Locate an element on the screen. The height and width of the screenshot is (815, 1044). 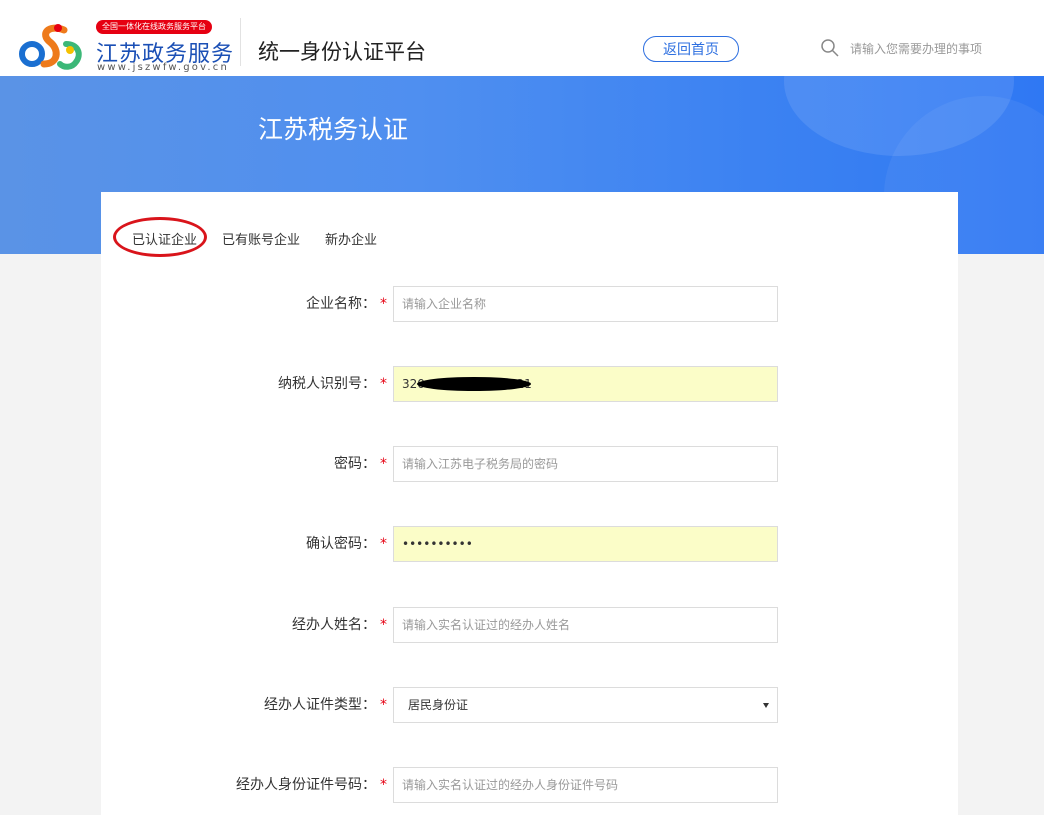
form-row-taxpayer-id: 纳税人识别号： * is located at coordinates (529, 384).